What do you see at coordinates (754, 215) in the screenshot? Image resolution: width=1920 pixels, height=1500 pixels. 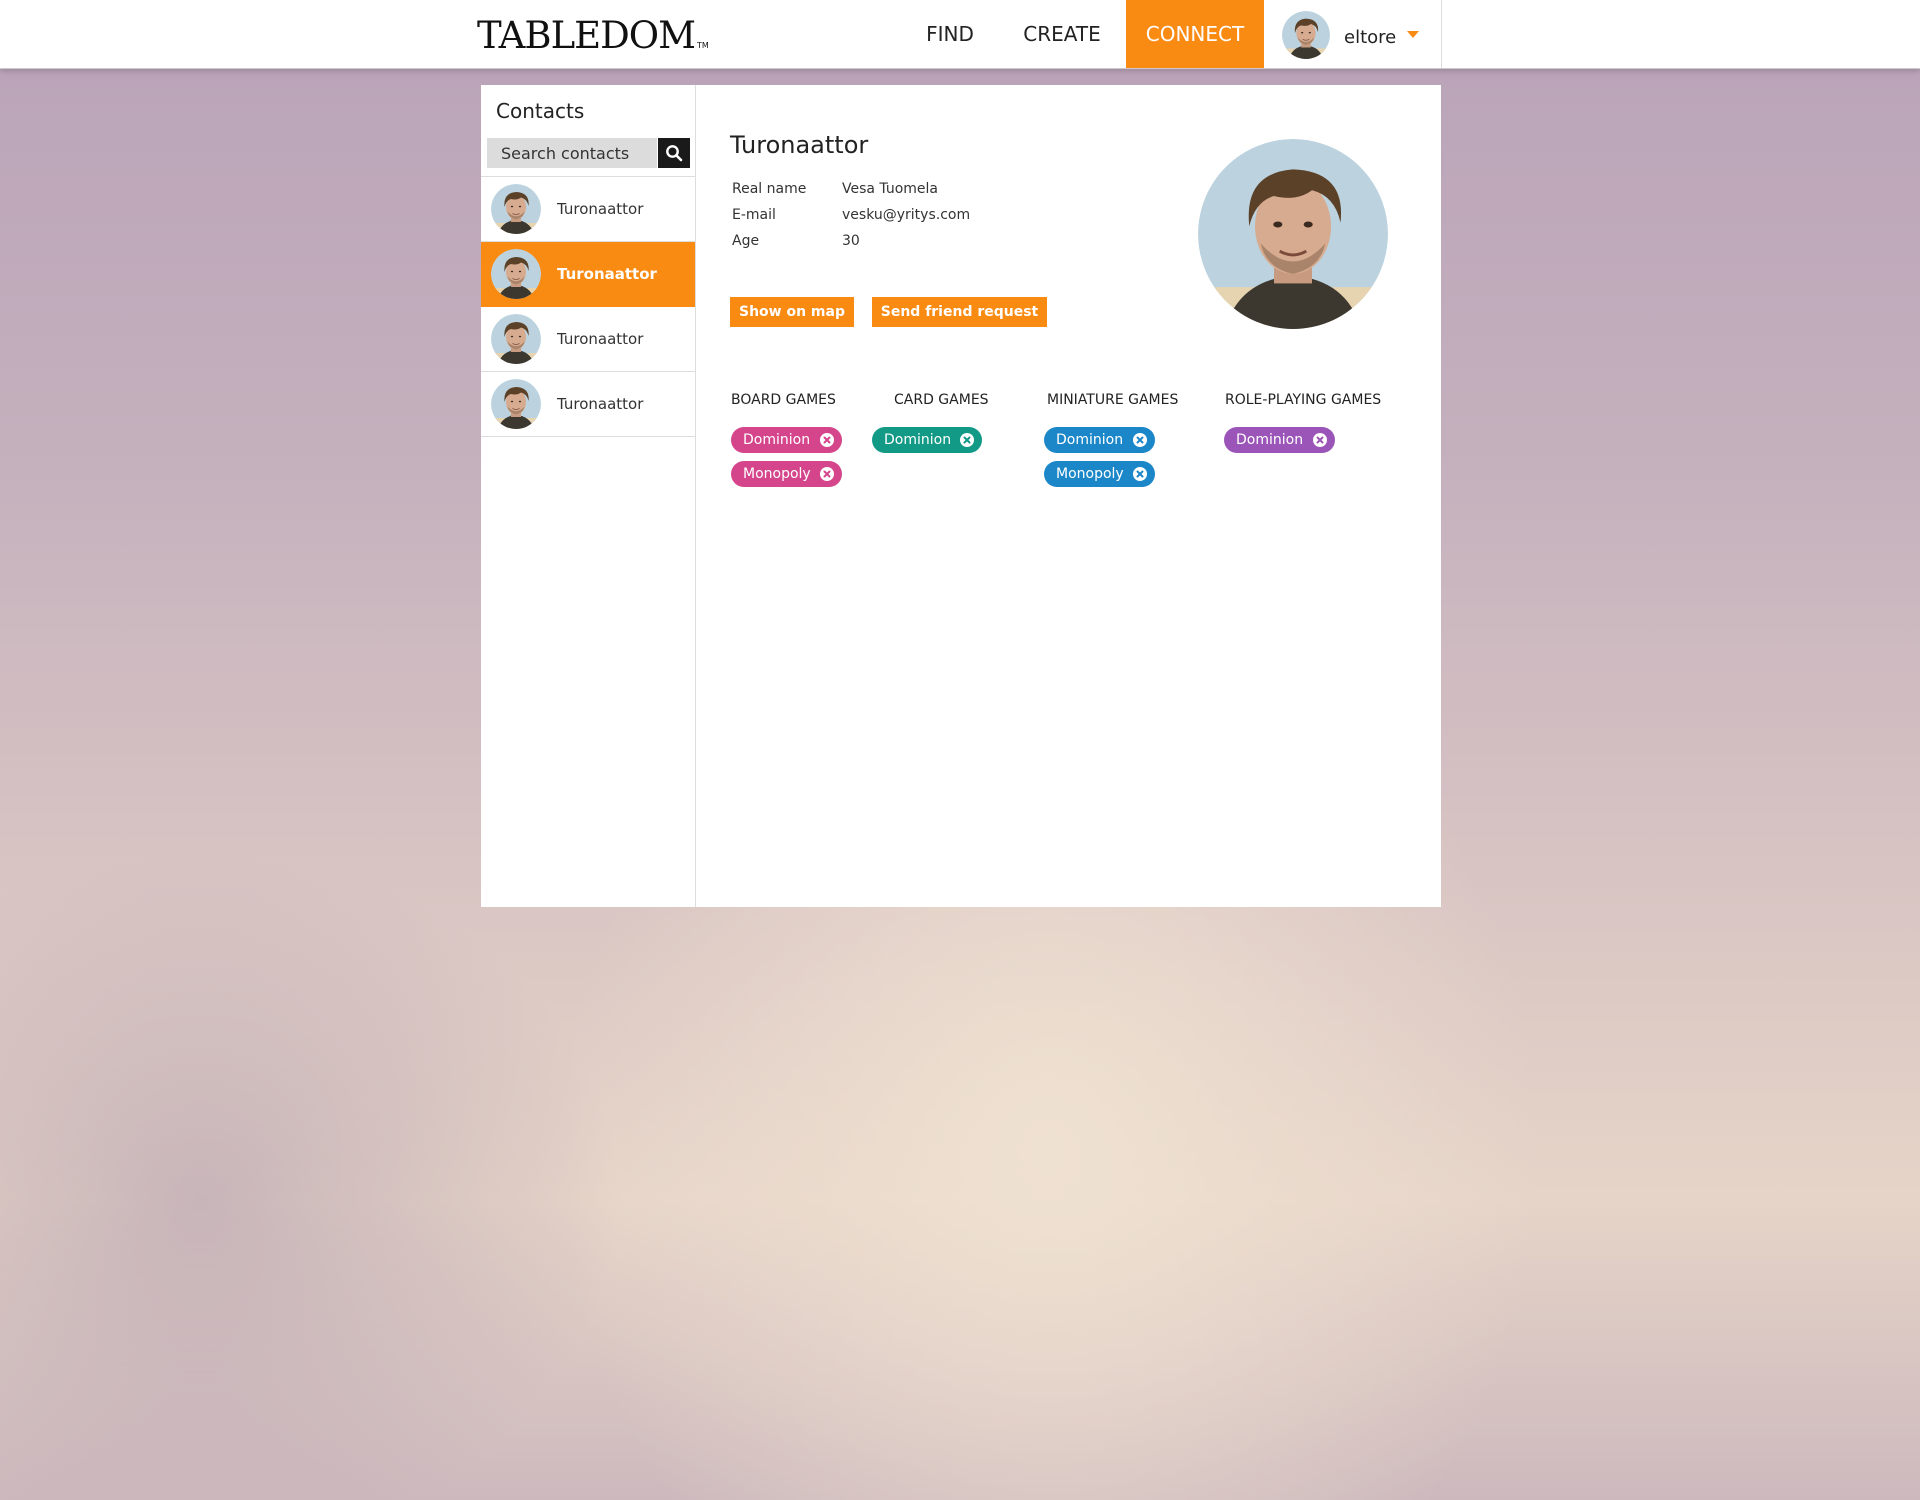 I see `info-label: E-mail` at bounding box center [754, 215].